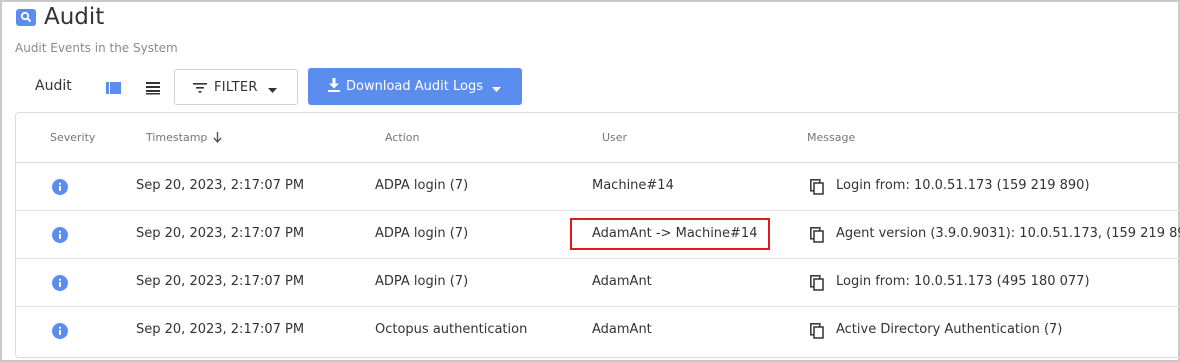  What do you see at coordinates (633, 185) in the screenshot?
I see `user-cell: Machine#14` at bounding box center [633, 185].